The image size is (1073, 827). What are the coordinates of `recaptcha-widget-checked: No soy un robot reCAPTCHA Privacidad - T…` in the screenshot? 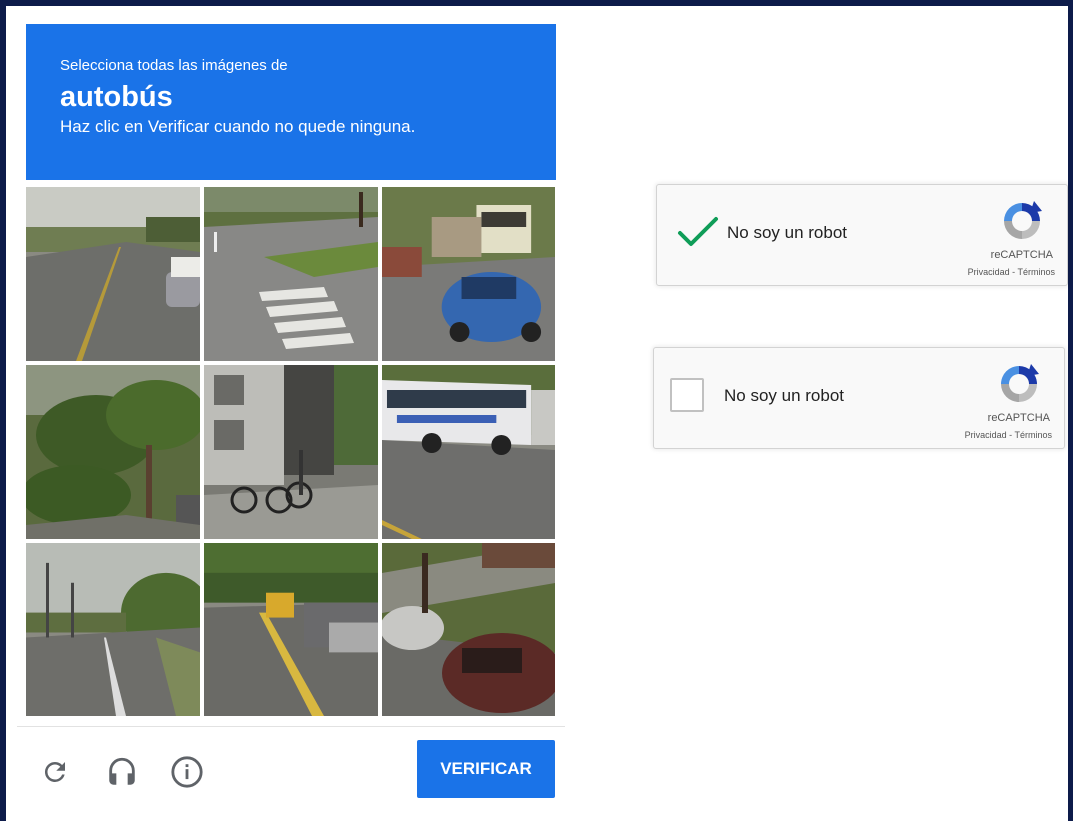 It's located at (862, 235).